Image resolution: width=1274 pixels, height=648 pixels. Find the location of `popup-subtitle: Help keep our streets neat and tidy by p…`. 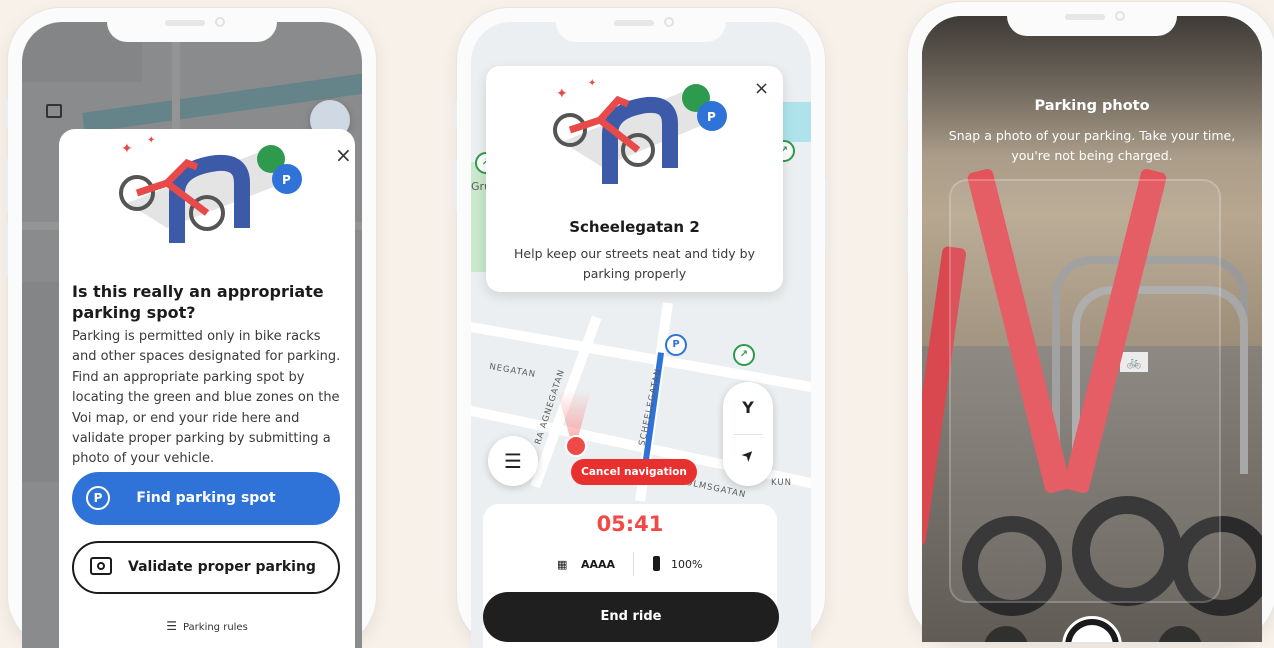

popup-subtitle: Help keep our streets neat and tidy by p… is located at coordinates (634, 263).